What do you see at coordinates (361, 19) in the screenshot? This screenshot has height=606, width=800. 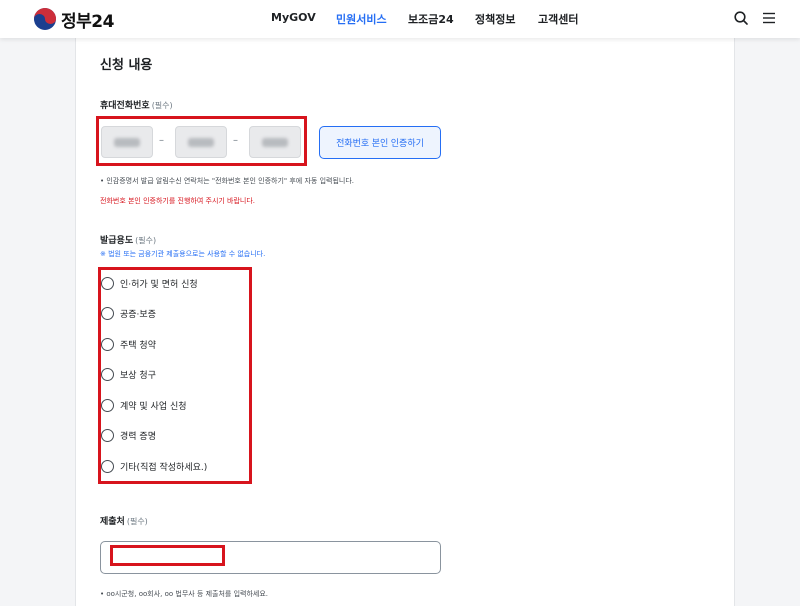 I see `nav-civil-service: 민원서비스` at bounding box center [361, 19].